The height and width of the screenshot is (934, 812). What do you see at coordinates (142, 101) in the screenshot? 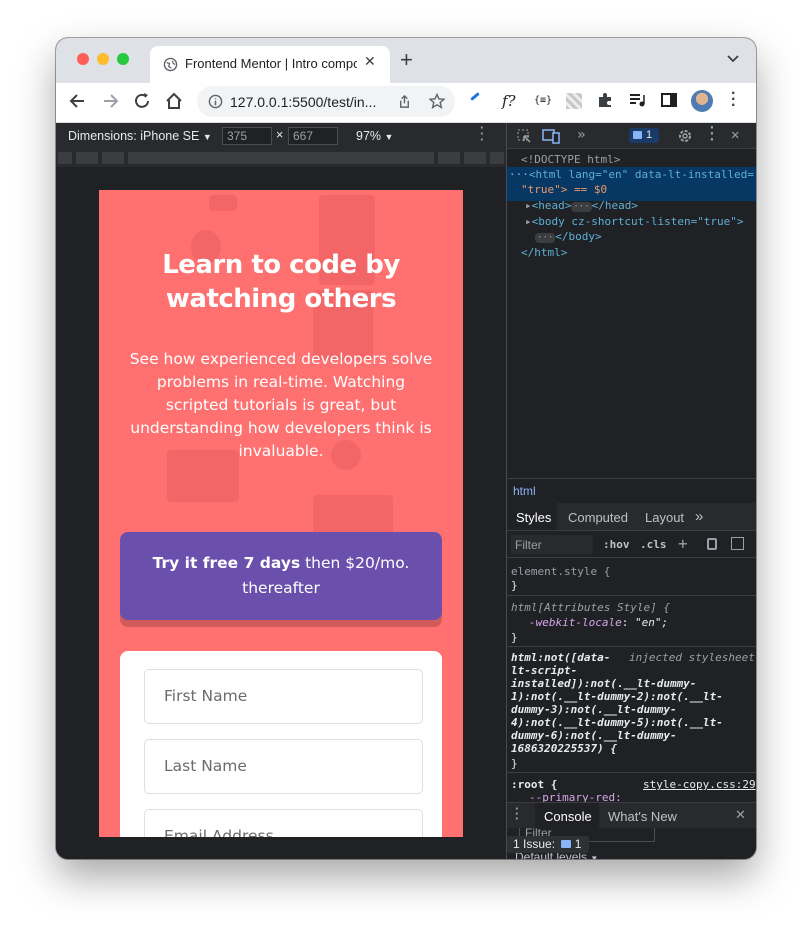
I see `reload-icon` at bounding box center [142, 101].